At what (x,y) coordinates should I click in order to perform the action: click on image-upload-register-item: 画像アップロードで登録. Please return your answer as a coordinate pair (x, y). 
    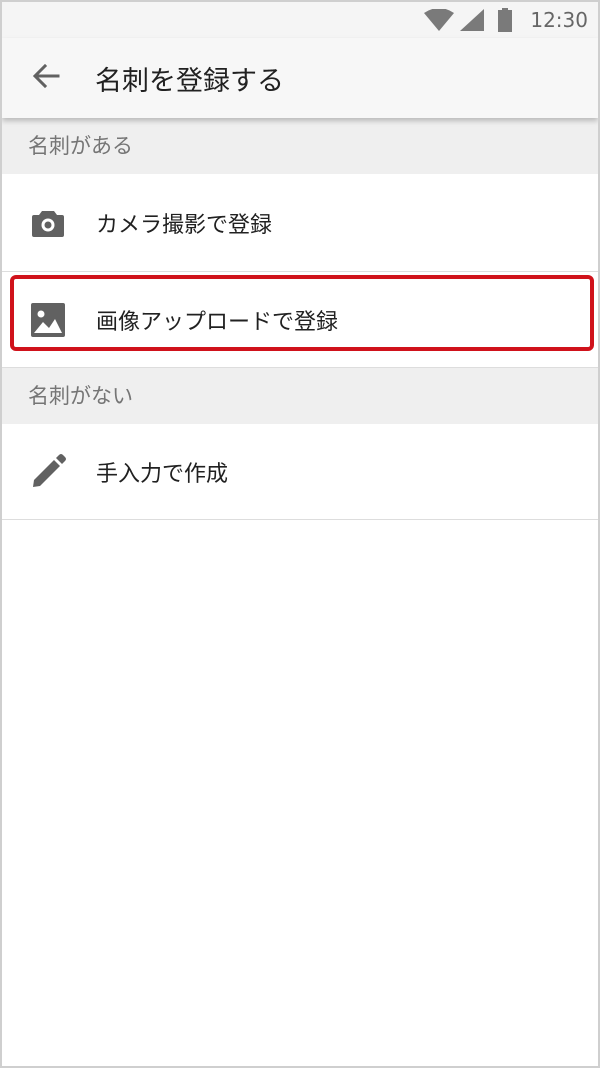
    Looking at the image, I should click on (300, 320).